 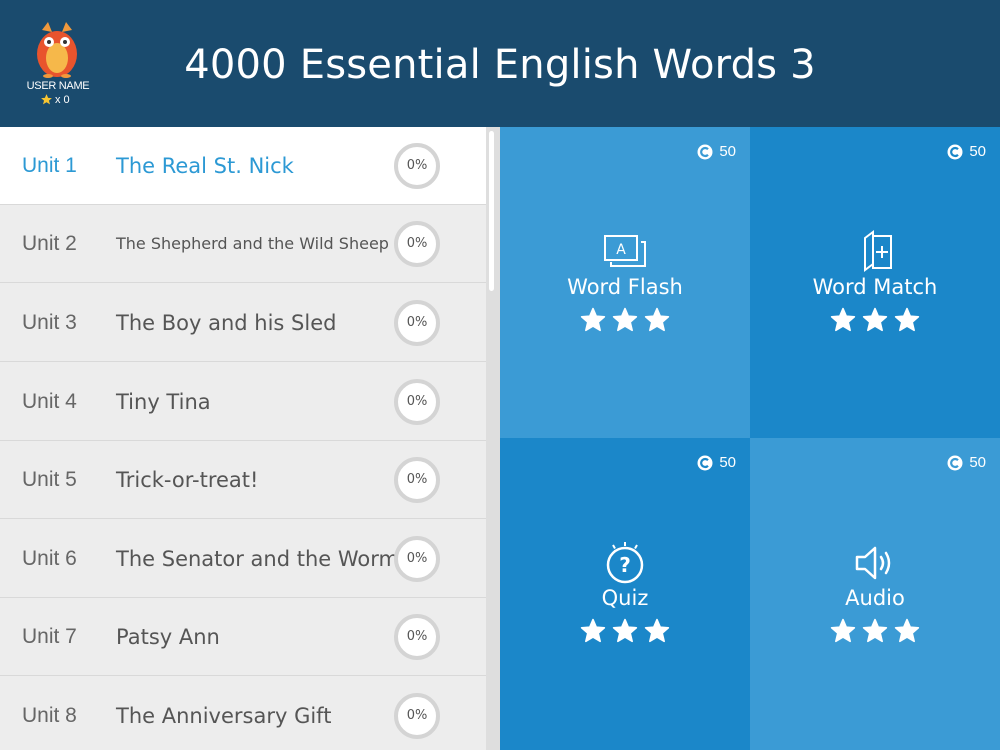 What do you see at coordinates (873, 563) in the screenshot?
I see `audio-icon` at bounding box center [873, 563].